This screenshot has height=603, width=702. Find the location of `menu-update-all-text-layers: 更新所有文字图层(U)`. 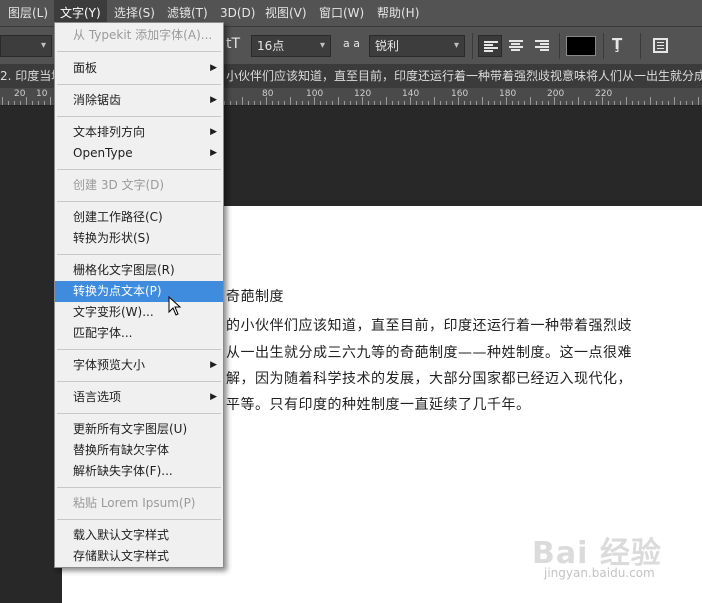

menu-update-all-text-layers: 更新所有文字图层(U) is located at coordinates (139, 429).